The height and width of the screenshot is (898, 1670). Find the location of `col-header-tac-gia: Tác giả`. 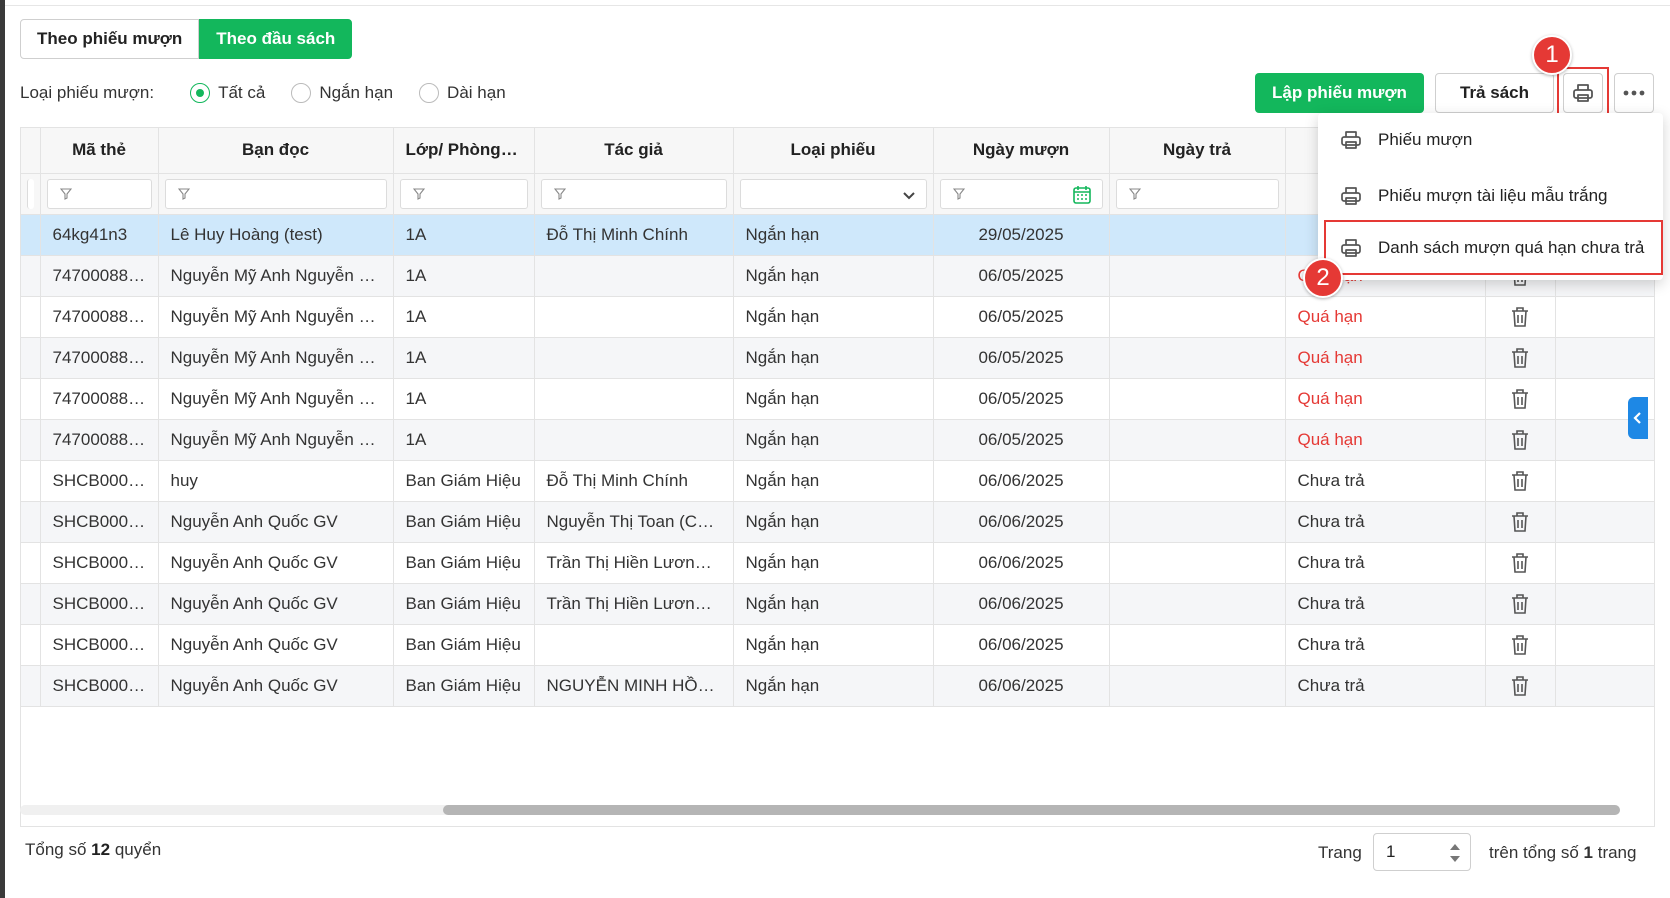

col-header-tac-gia: Tác giả is located at coordinates (634, 151).